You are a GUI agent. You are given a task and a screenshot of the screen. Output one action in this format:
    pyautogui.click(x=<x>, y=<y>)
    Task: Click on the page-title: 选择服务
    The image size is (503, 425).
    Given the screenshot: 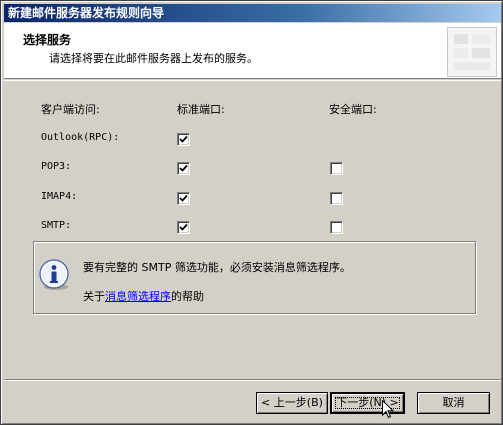 What is the action you would take?
    pyautogui.click(x=47, y=40)
    